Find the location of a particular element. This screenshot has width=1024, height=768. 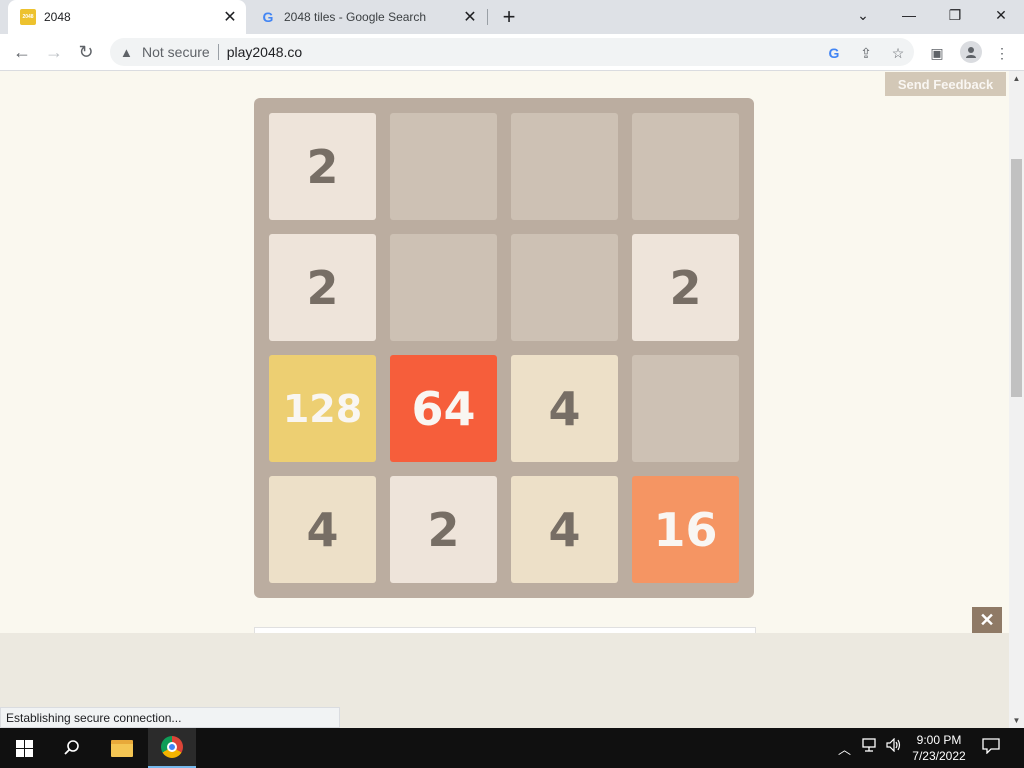

omnibox-separator is located at coordinates (218, 52).